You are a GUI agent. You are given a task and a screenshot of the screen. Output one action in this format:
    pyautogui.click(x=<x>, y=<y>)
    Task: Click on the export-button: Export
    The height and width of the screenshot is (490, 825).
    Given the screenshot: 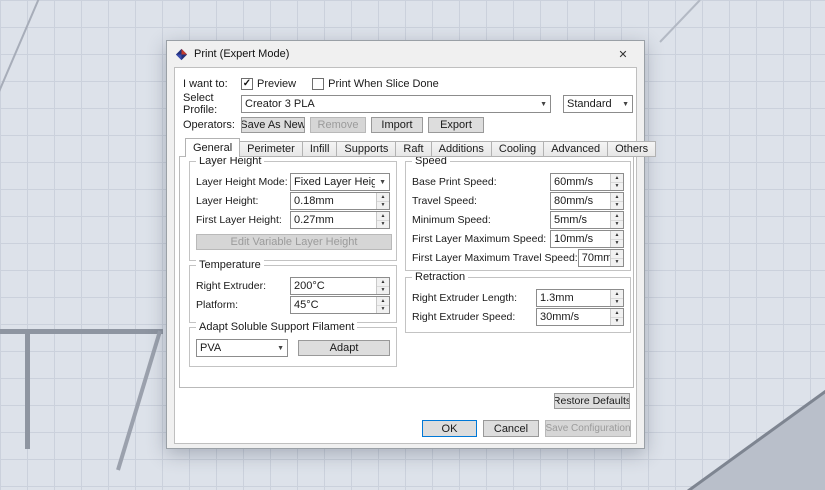 What is the action you would take?
    pyautogui.click(x=456, y=125)
    